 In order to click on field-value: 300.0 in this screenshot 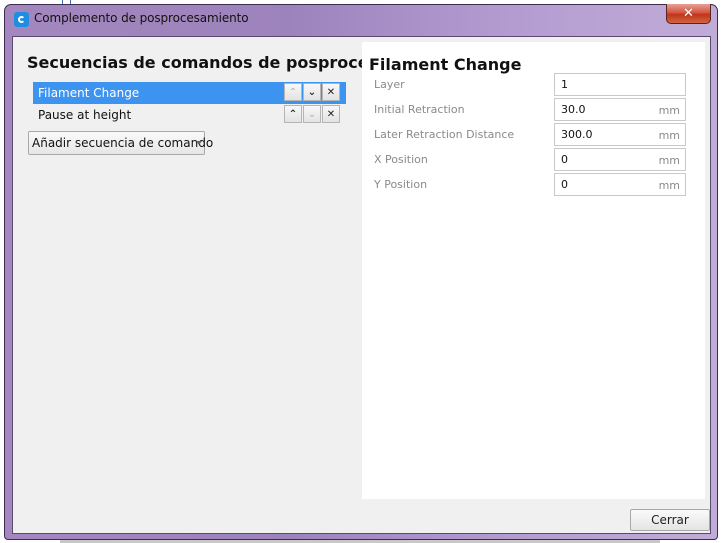, I will do `click(577, 134)`.